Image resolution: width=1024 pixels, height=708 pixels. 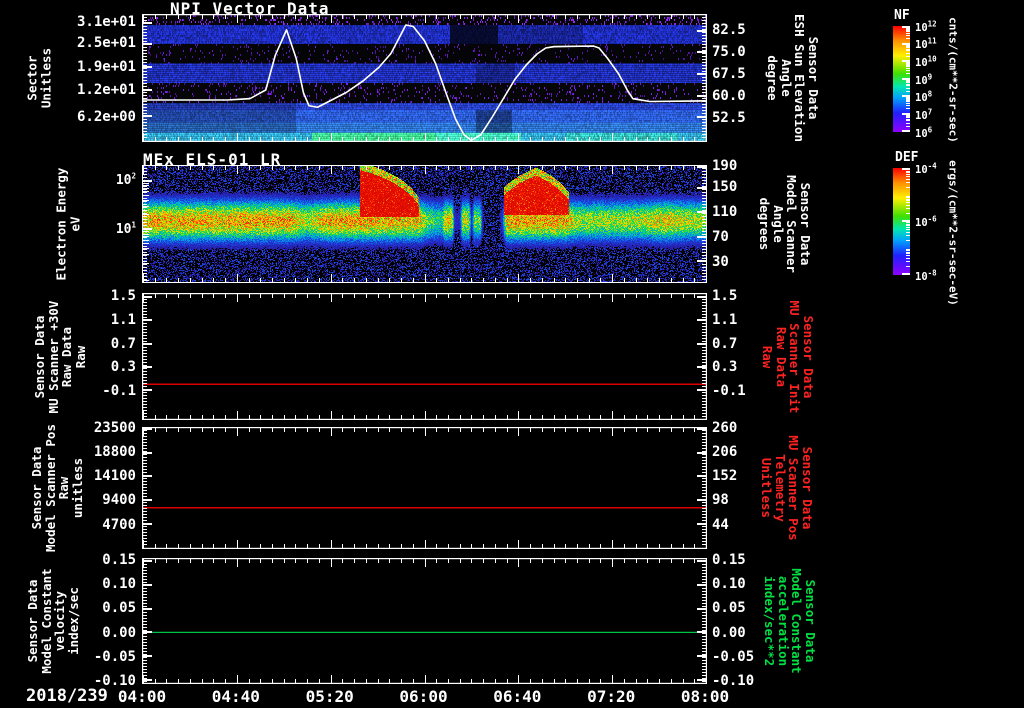 I want to click on axis-tick-label: 190, so click(x=725, y=166).